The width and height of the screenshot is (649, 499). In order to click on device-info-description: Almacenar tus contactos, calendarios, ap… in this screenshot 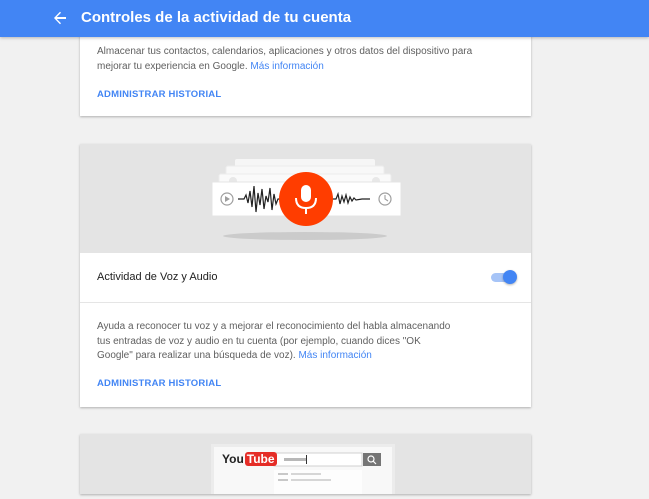, I will do `click(285, 59)`.